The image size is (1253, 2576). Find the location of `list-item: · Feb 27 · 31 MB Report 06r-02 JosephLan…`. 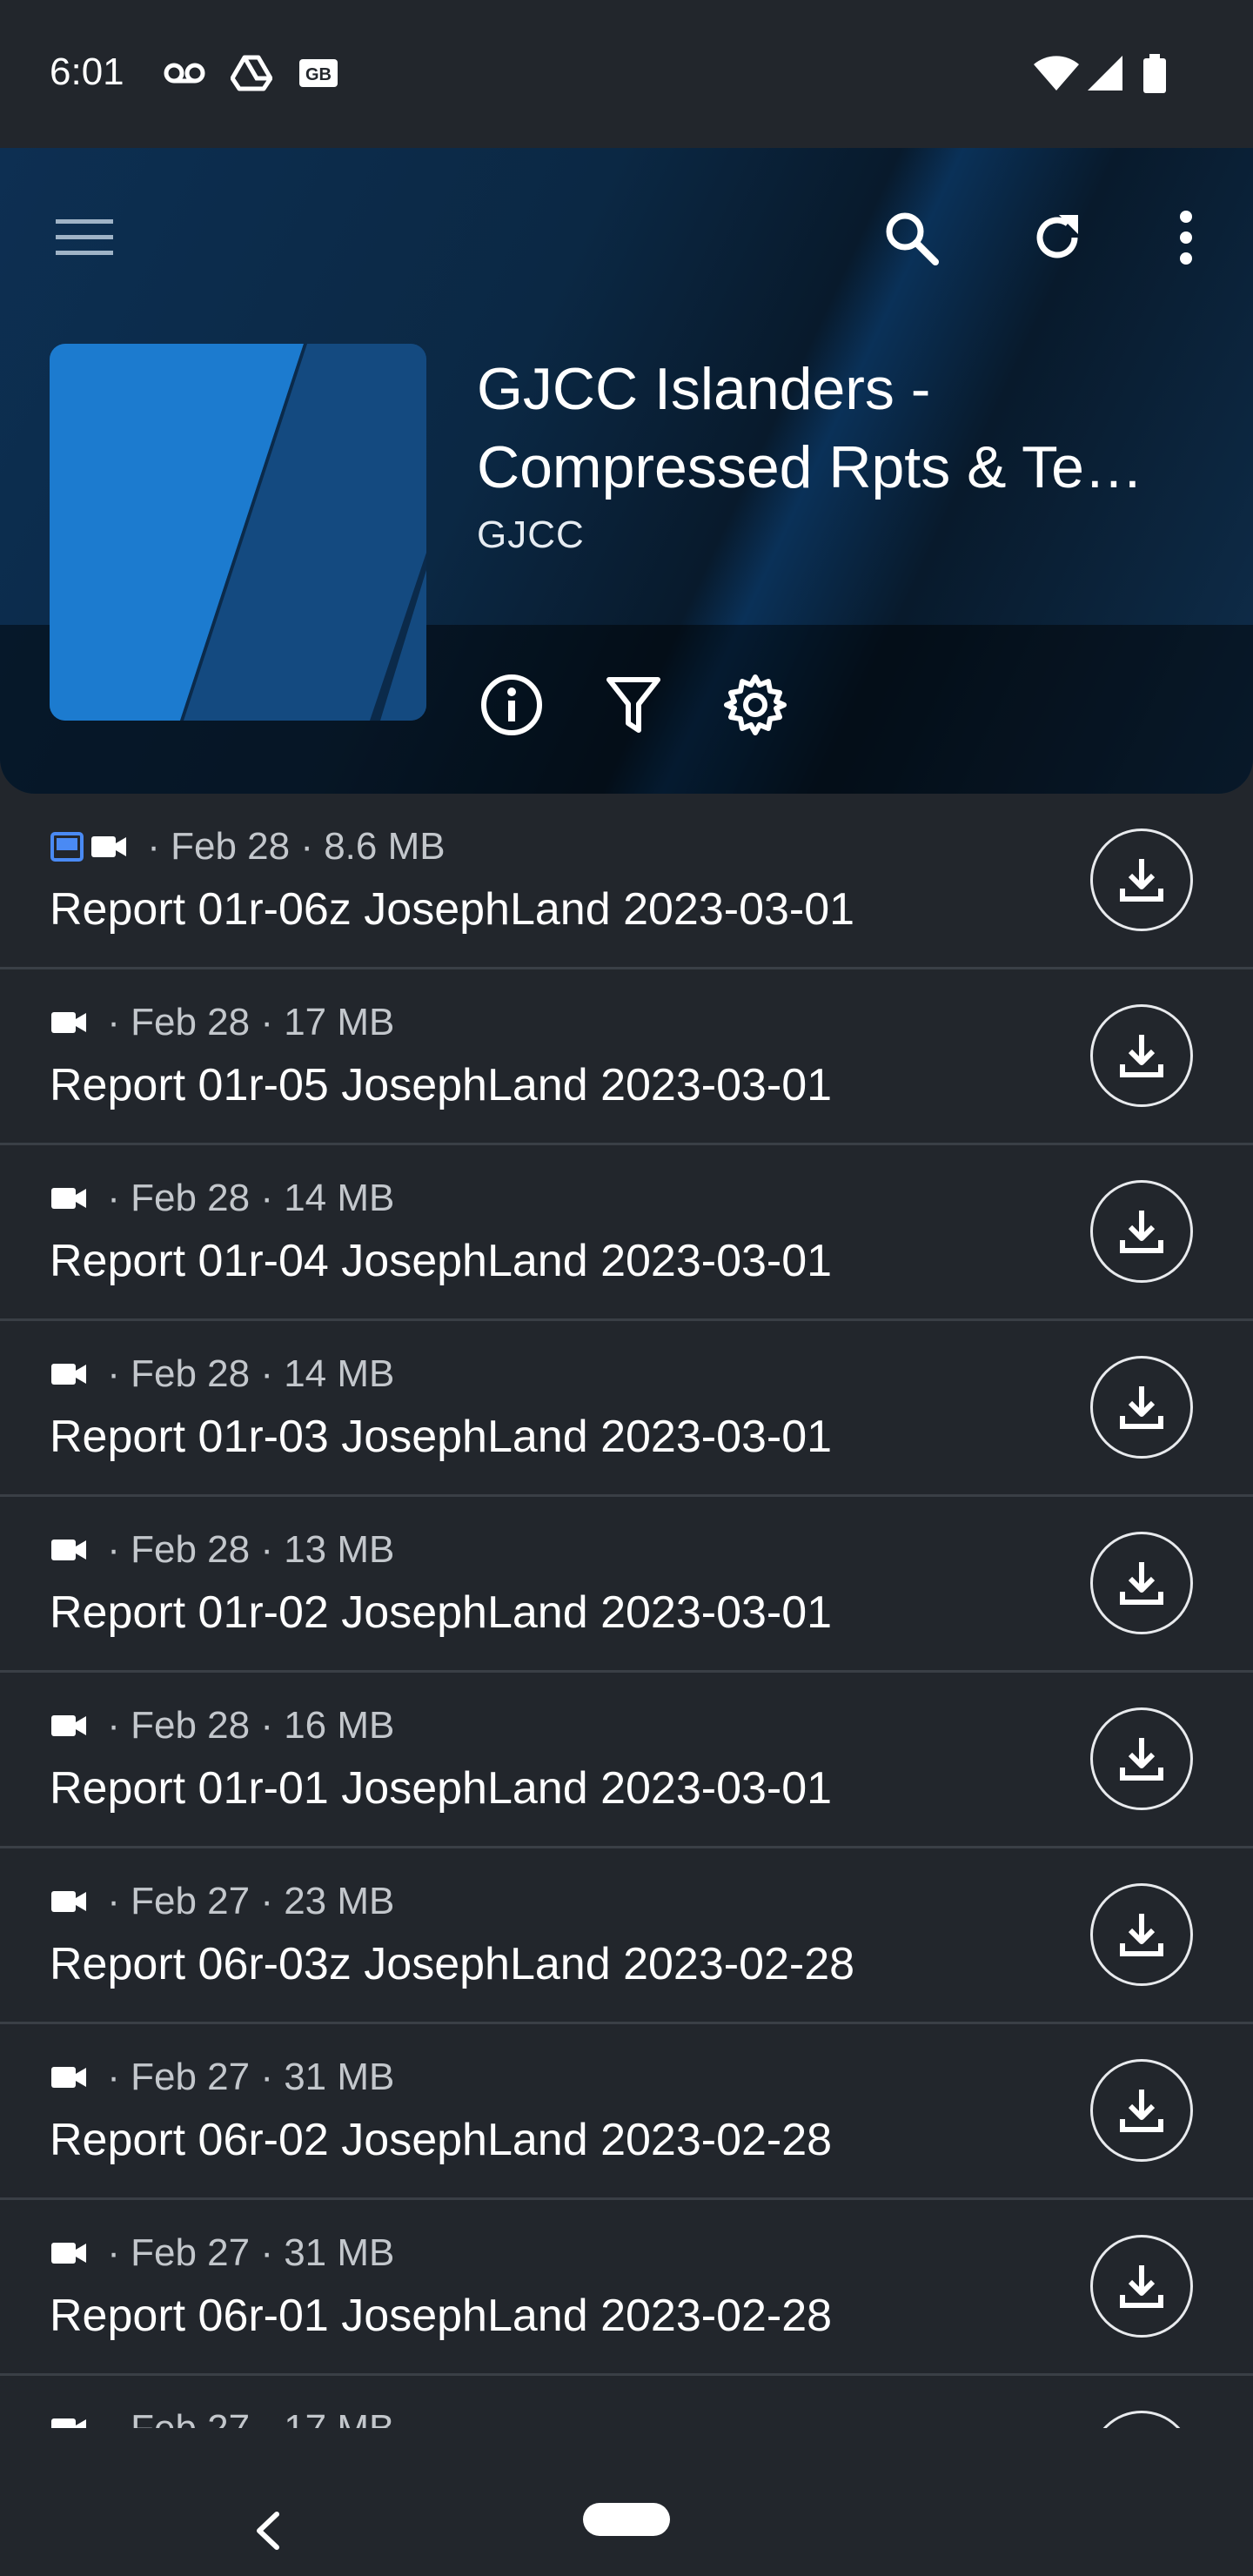

list-item: · Feb 27 · 31 MB Report 06r-02 JosephLan… is located at coordinates (626, 2112).